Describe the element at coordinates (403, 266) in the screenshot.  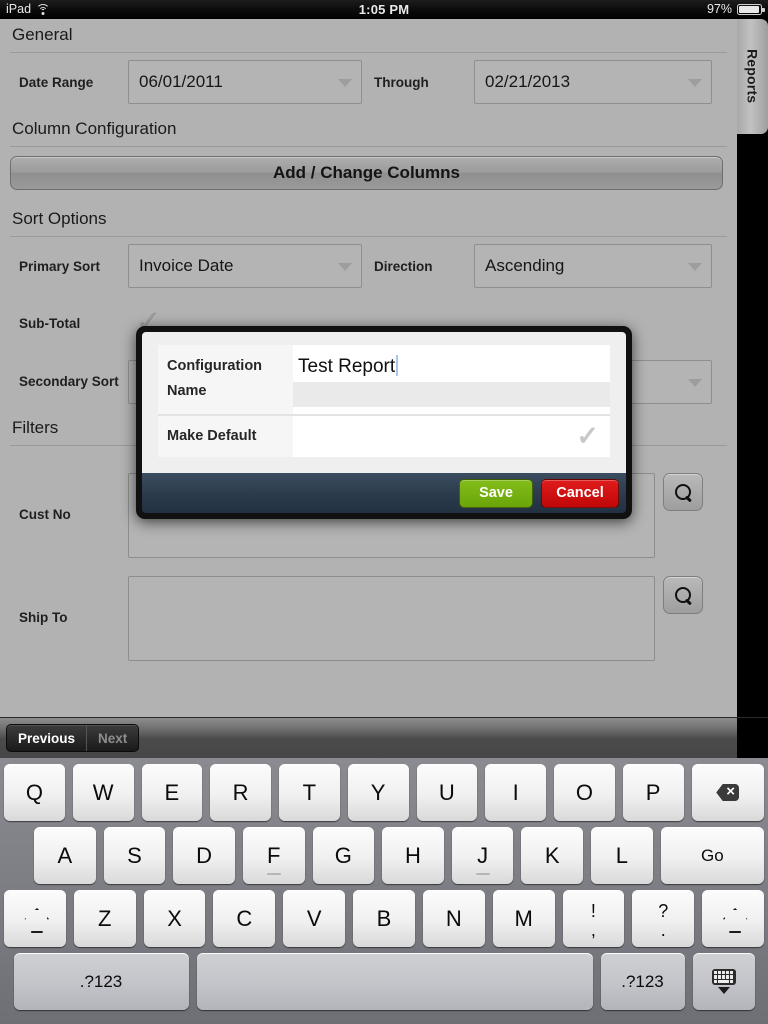
I see `direction-label: Direction` at that location.